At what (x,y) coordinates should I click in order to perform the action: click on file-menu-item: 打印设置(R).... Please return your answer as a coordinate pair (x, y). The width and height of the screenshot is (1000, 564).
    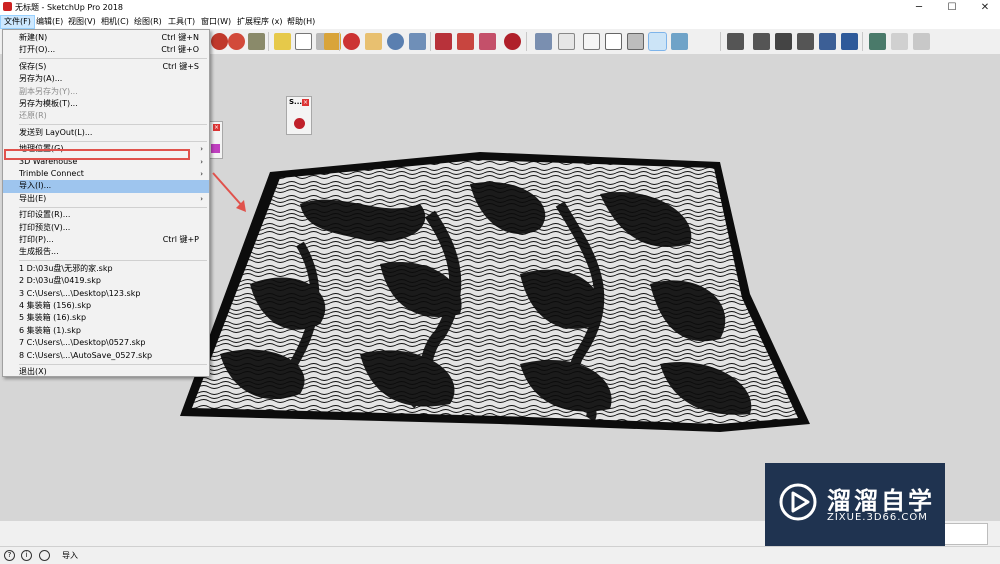
    Looking at the image, I should click on (106, 215).